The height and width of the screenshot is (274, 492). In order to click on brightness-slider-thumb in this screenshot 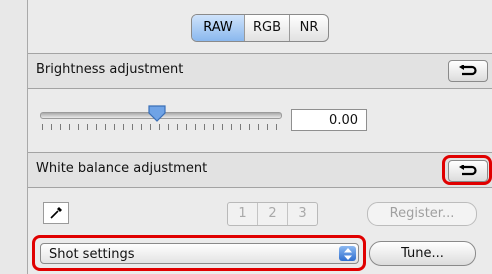, I will do `click(157, 114)`.